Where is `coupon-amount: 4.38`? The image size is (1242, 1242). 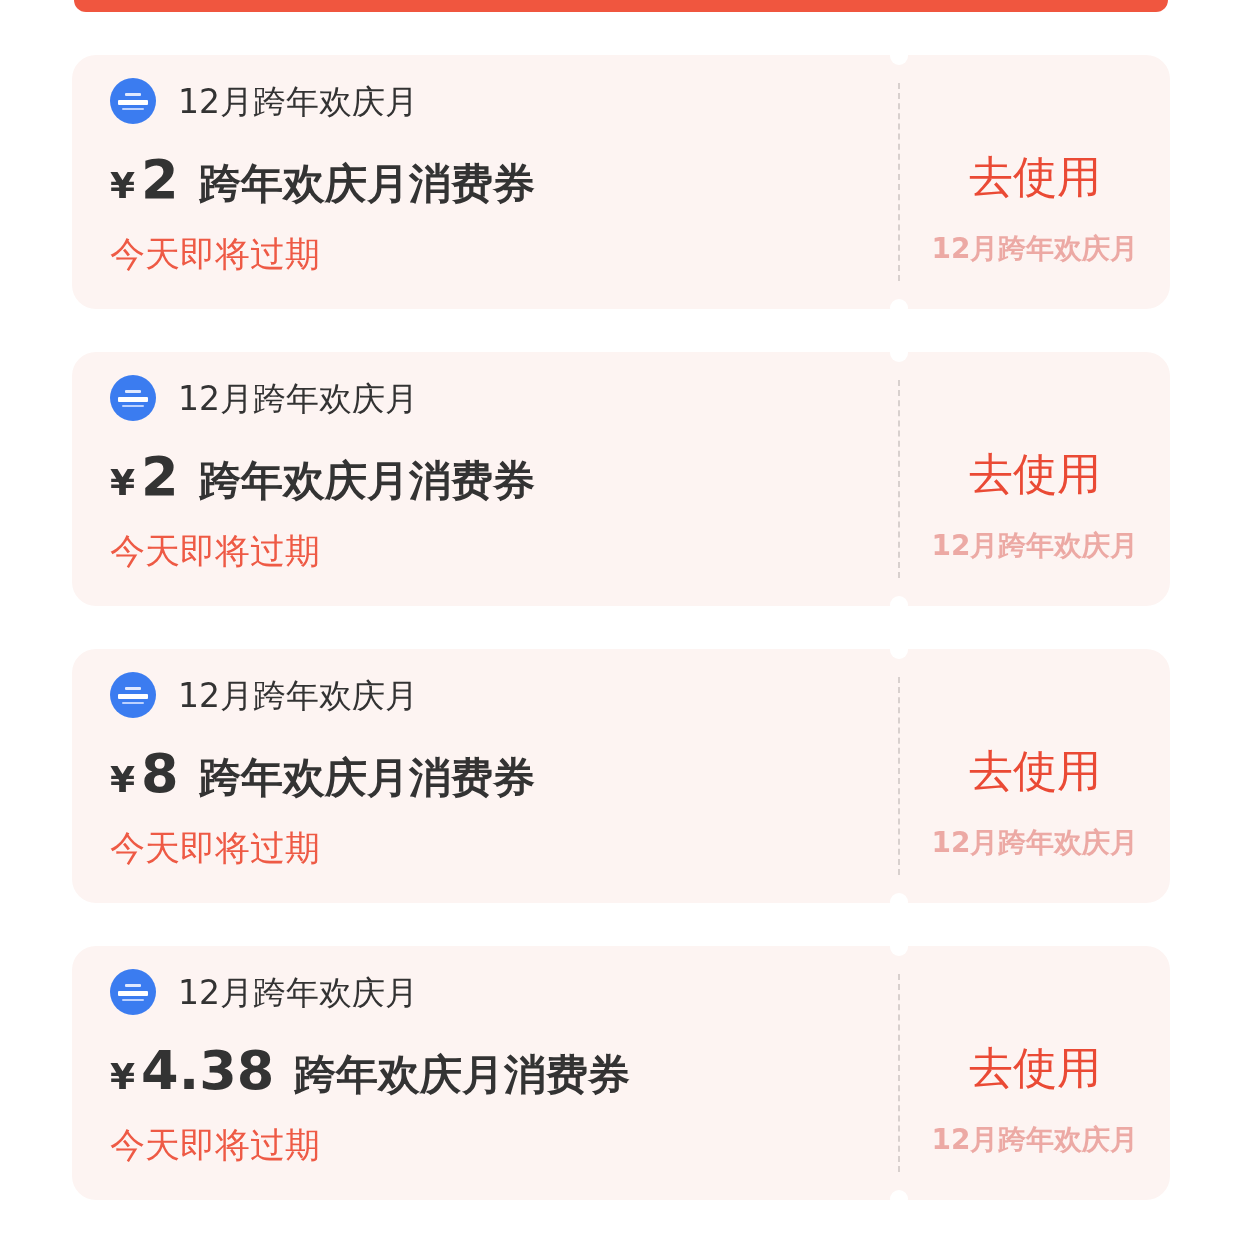 coupon-amount: 4.38 is located at coordinates (208, 1071).